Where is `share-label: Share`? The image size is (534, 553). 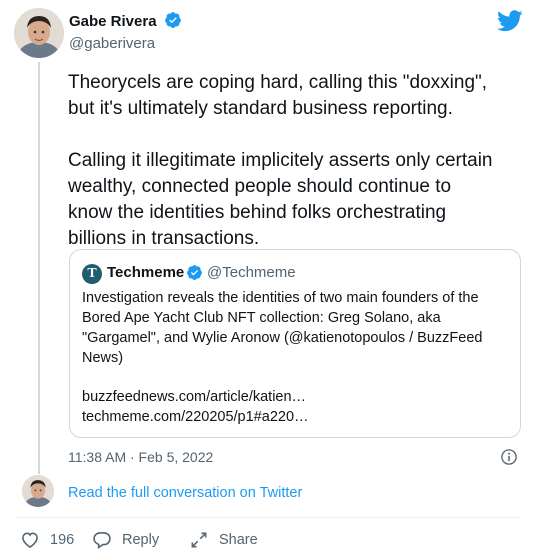 share-label: Share is located at coordinates (238, 540).